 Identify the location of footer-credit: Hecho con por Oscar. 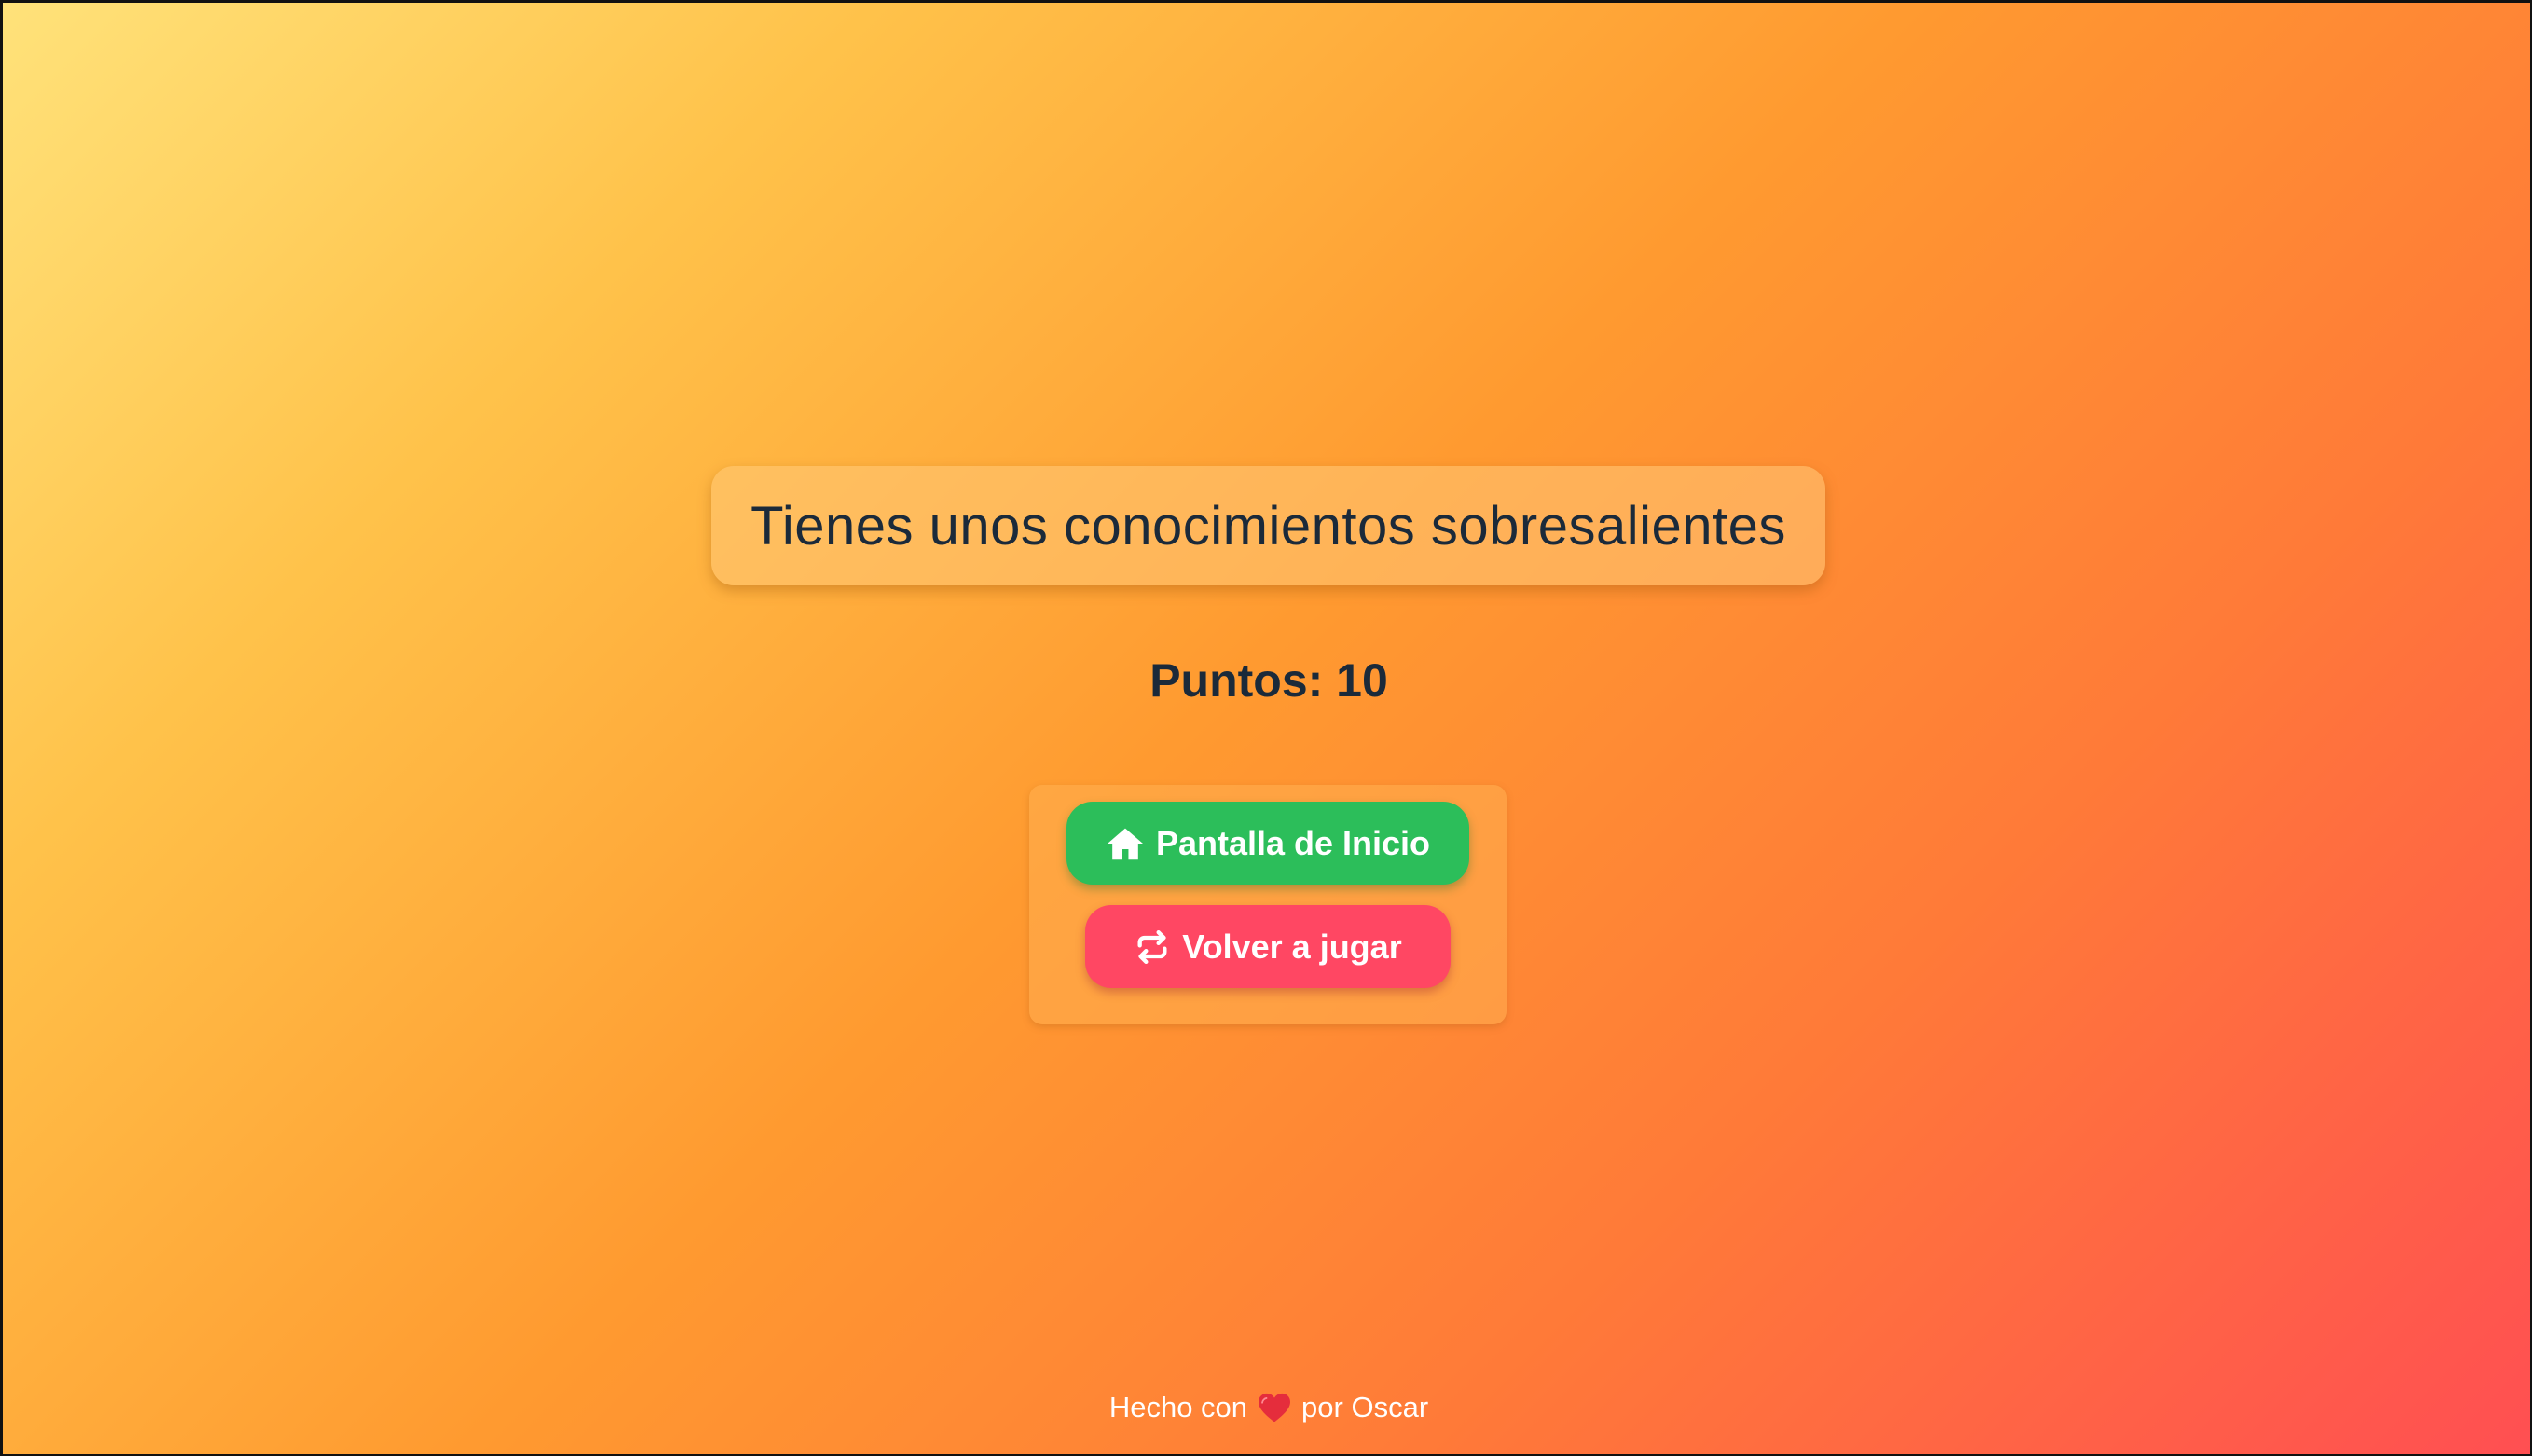
(1267, 1407).